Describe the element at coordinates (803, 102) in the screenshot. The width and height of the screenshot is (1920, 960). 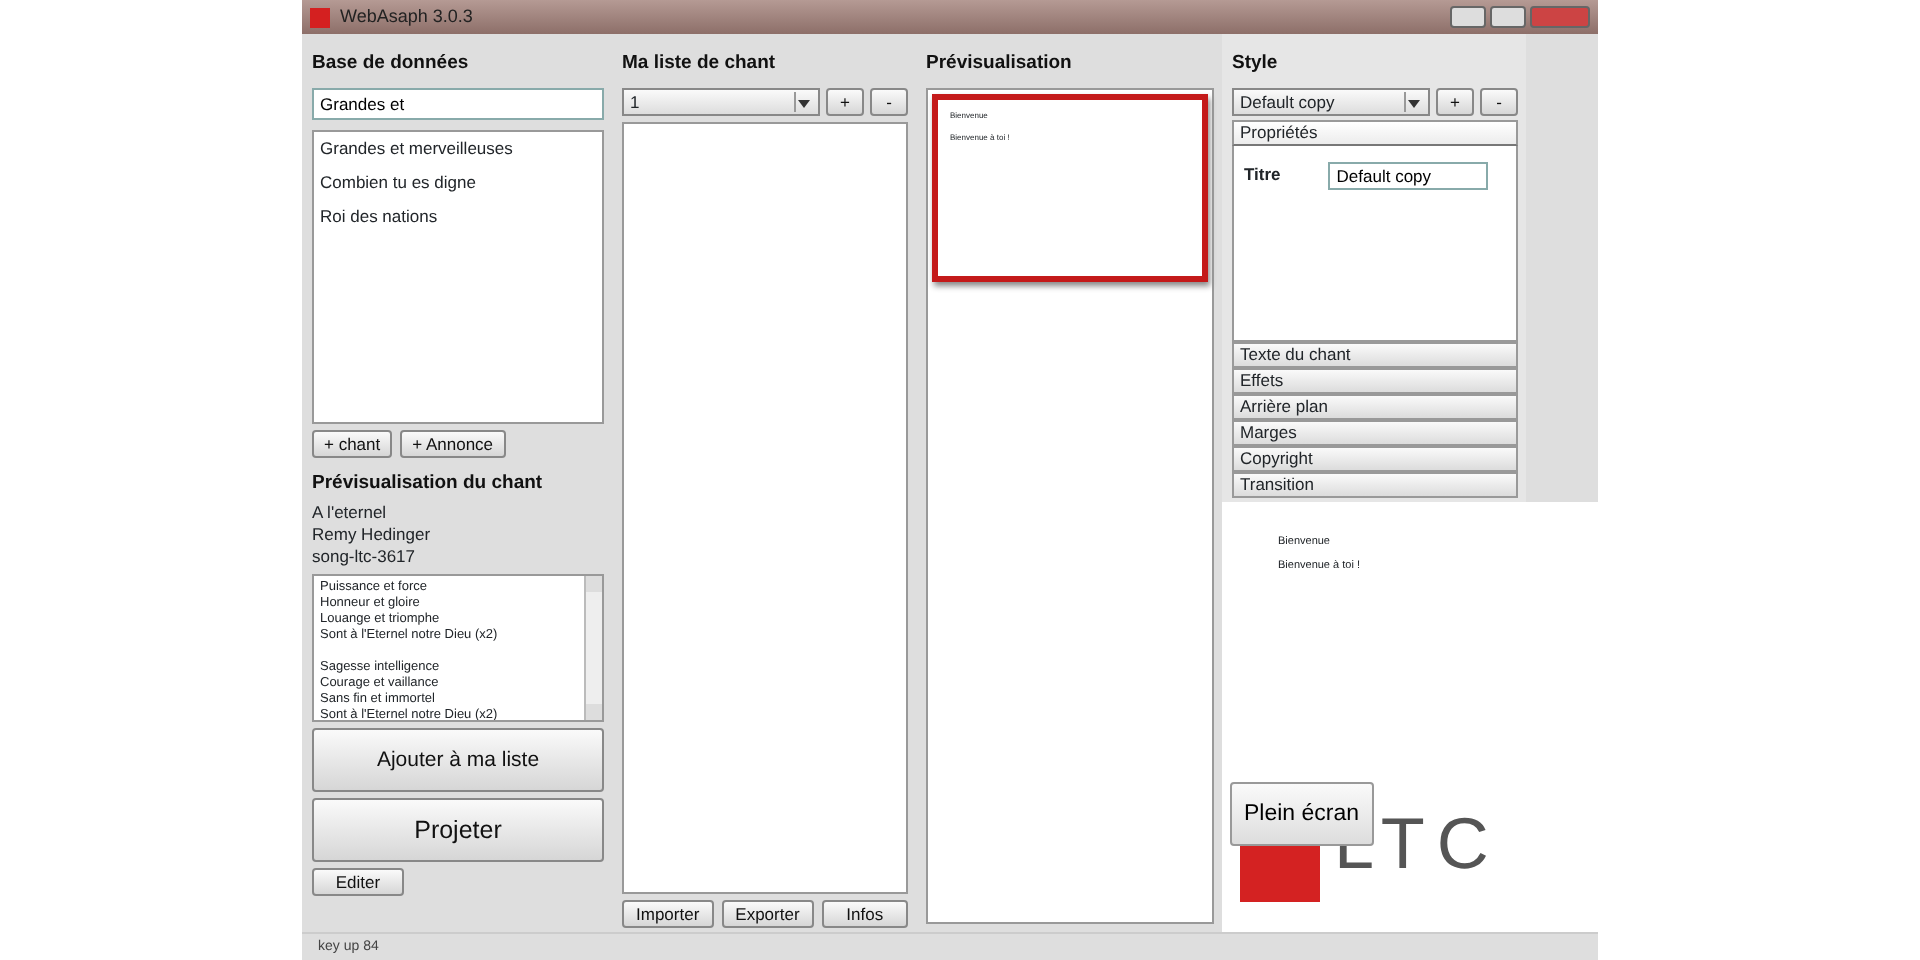
I see `caret-icon` at that location.